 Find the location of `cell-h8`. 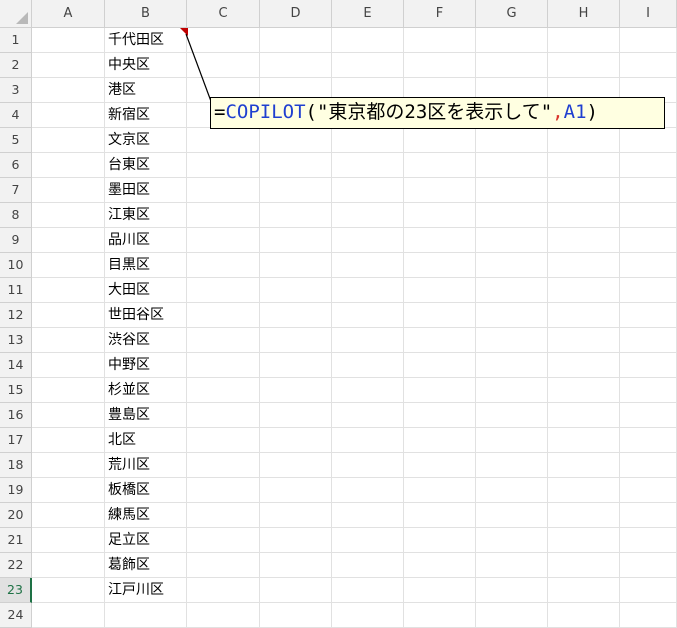

cell-h8 is located at coordinates (584, 215).